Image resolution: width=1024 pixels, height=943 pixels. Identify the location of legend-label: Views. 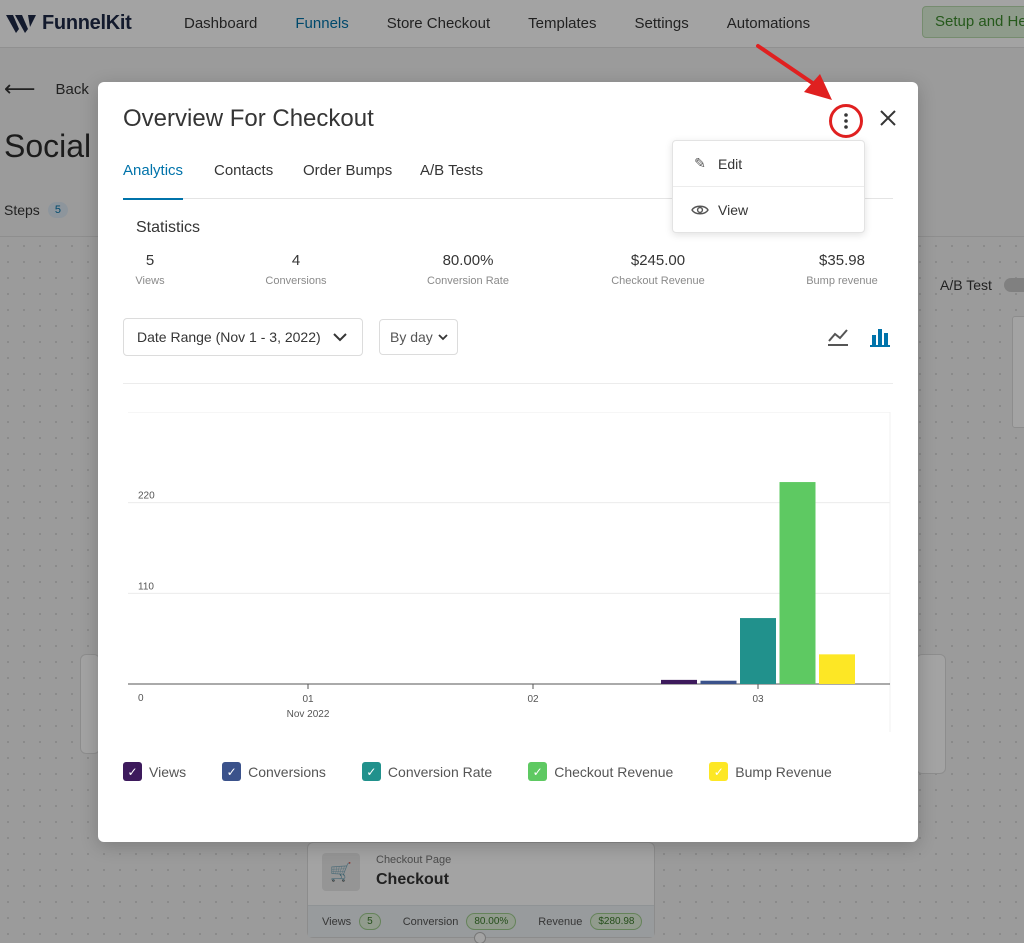
(168, 771).